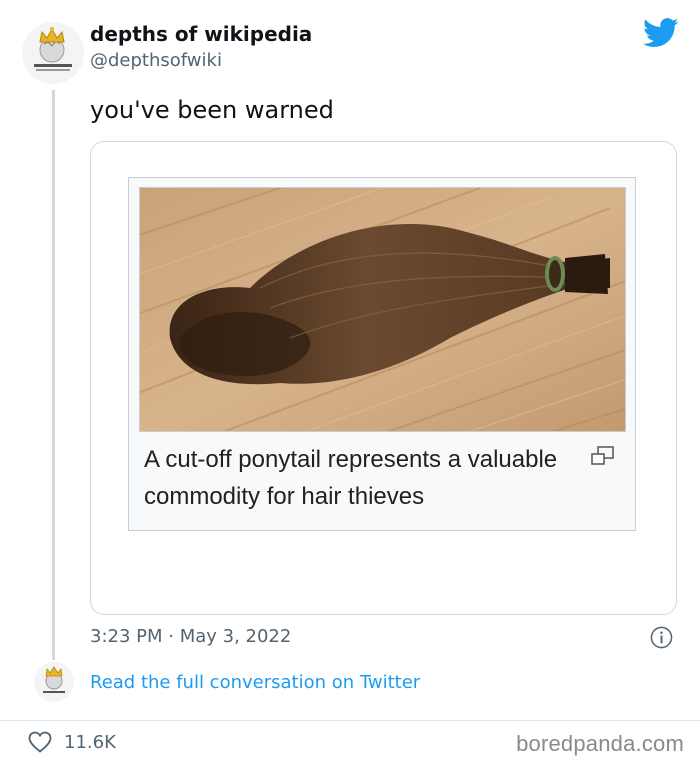 The height and width of the screenshot is (768, 700). I want to click on heart-icon, so click(40, 742).